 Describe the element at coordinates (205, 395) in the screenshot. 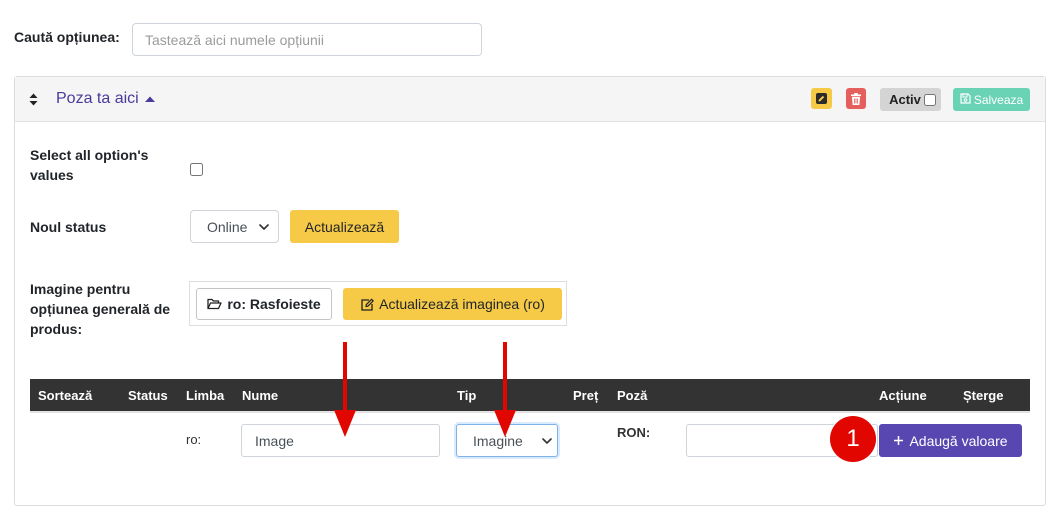

I see `column-header-language: Limba` at that location.